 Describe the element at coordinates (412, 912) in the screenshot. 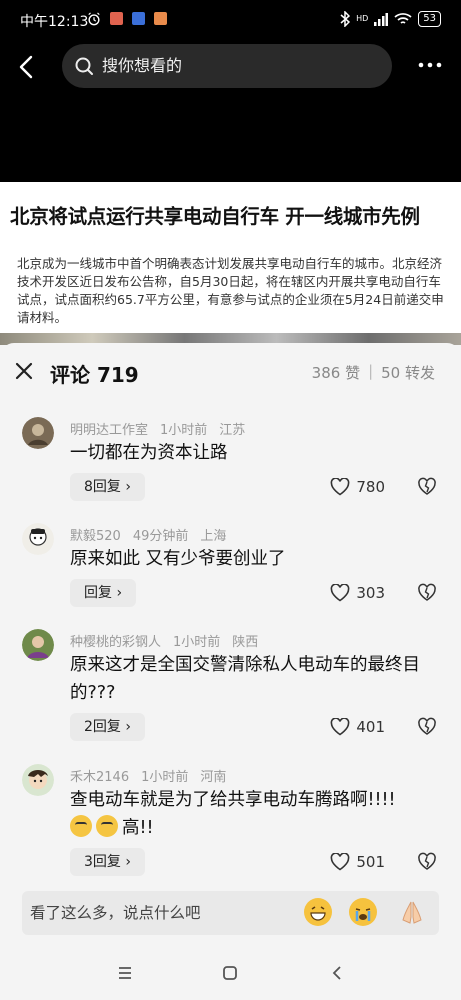

I see `pray-emoji-icon` at that location.